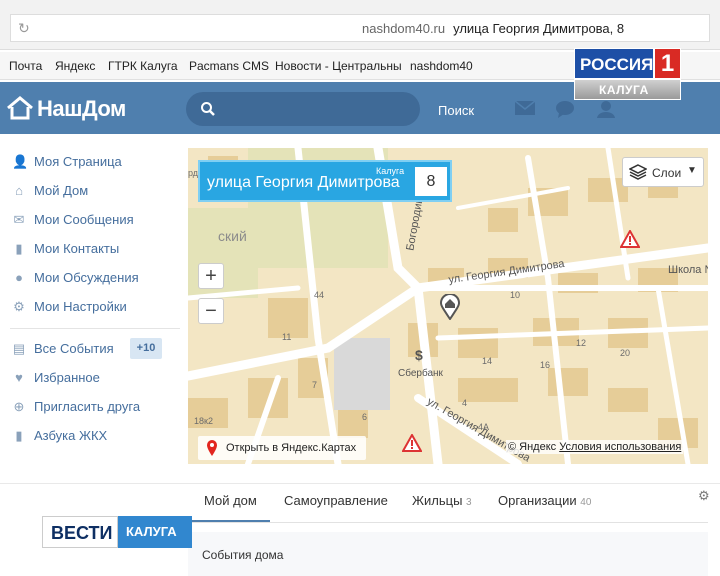 This screenshot has width=720, height=576. I want to click on tab-organizations: Организации 40, so click(544, 500).